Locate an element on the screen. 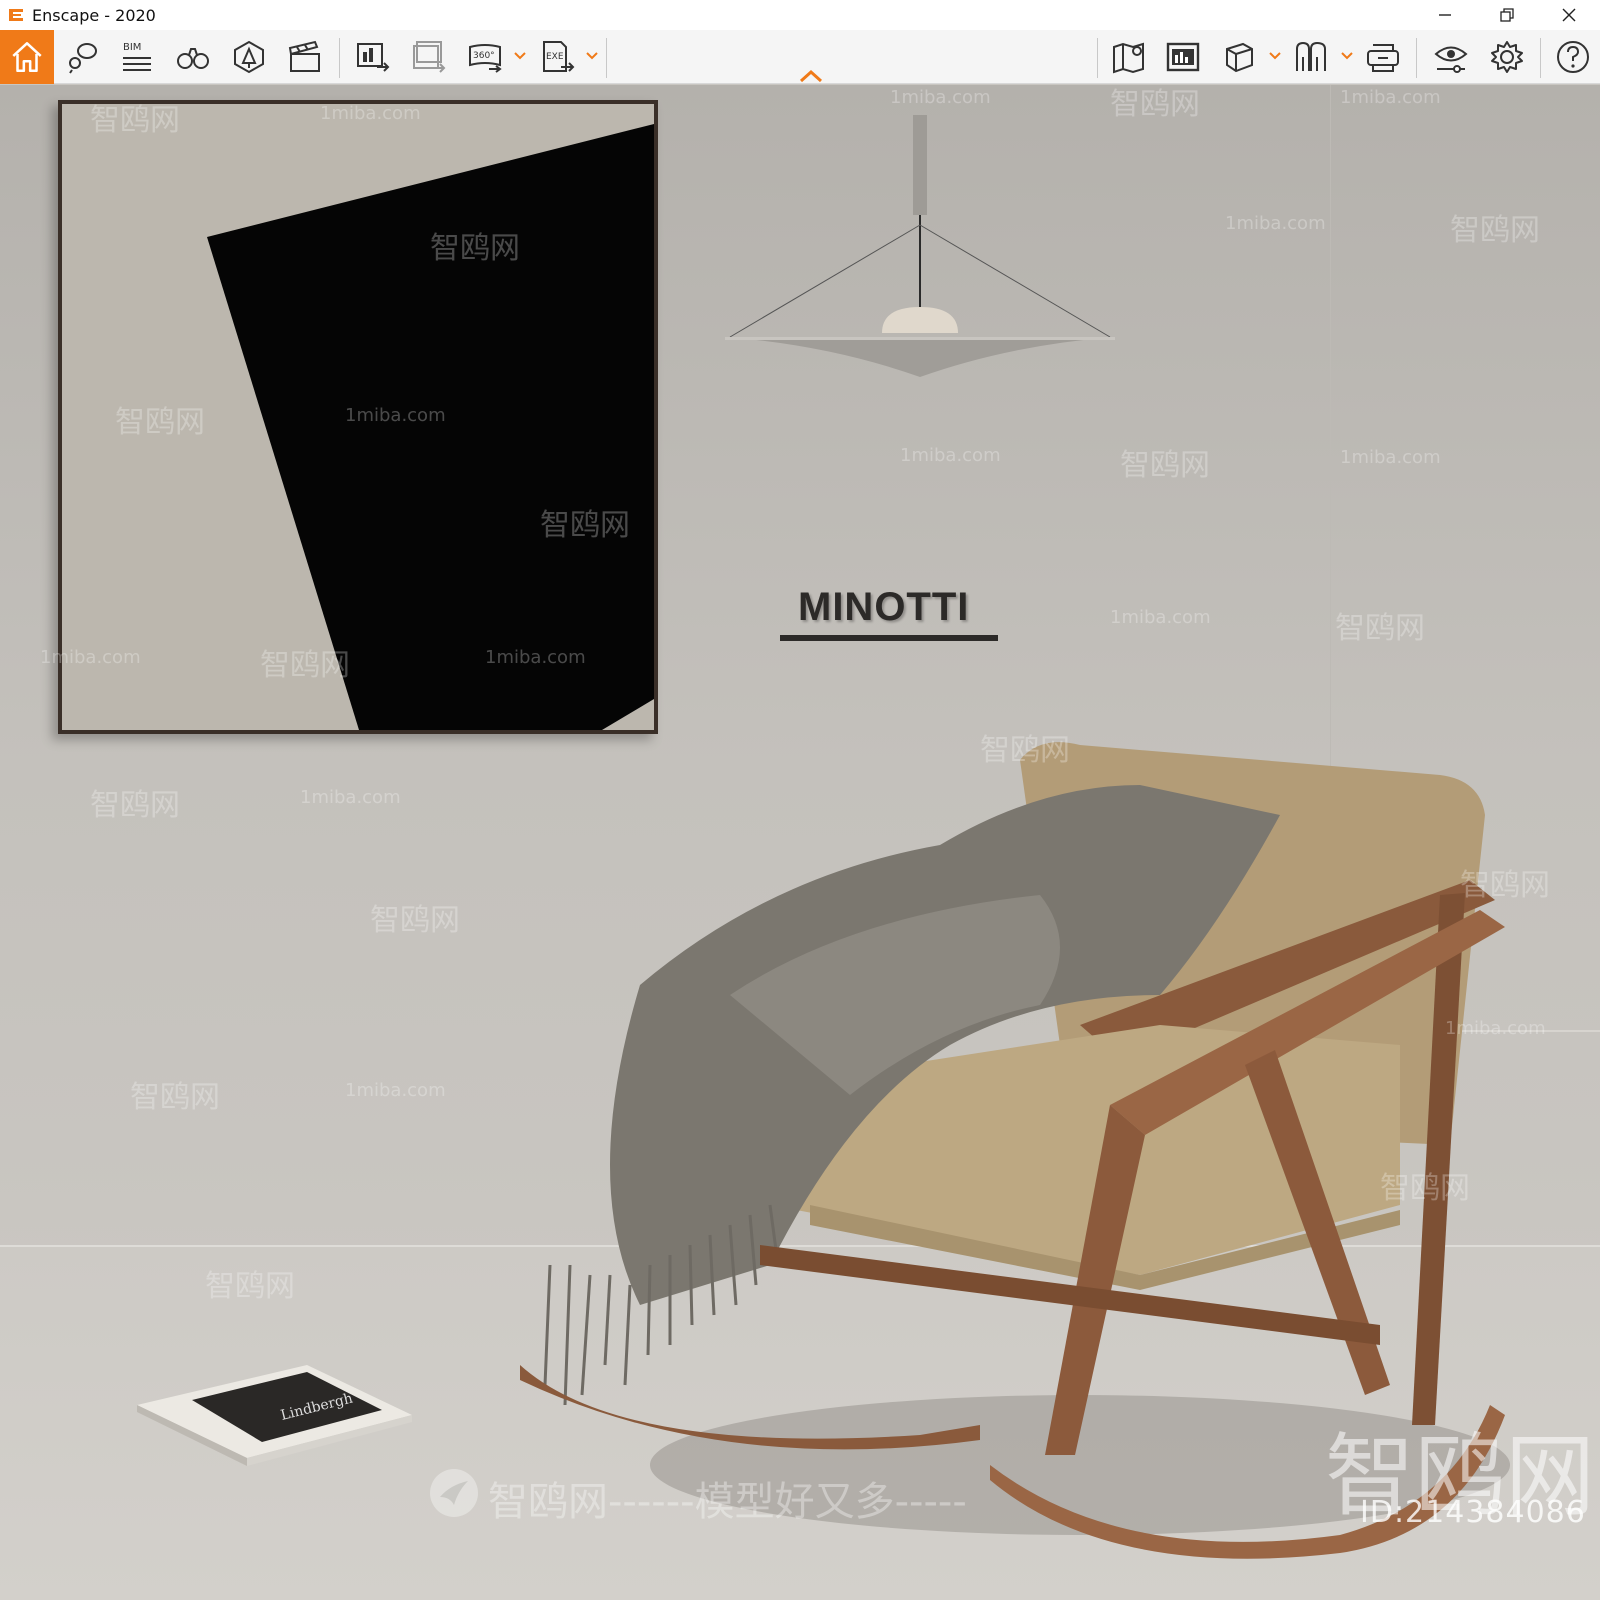 Image resolution: width=1600 pixels, height=1600 pixels. window-title: Enscape - 2020 is located at coordinates (94, 15).